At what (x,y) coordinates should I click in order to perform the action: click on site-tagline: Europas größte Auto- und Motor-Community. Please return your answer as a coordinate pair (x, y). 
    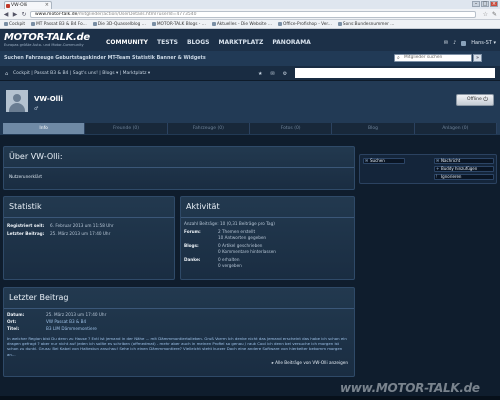
    Looking at the image, I should click on (44, 45).